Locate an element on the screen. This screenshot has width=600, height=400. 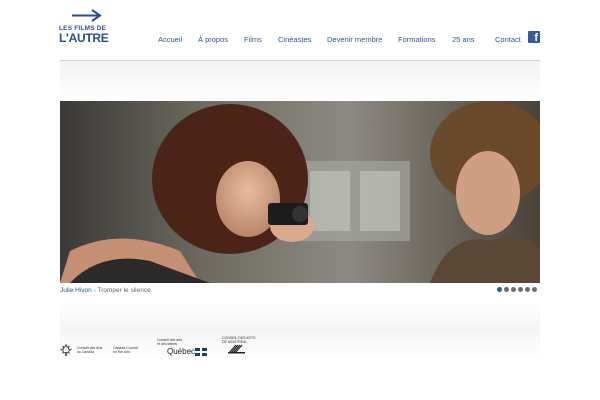
sponsor-quebec: Conseil des arts et des lettres Québec is located at coordinates (182, 347).